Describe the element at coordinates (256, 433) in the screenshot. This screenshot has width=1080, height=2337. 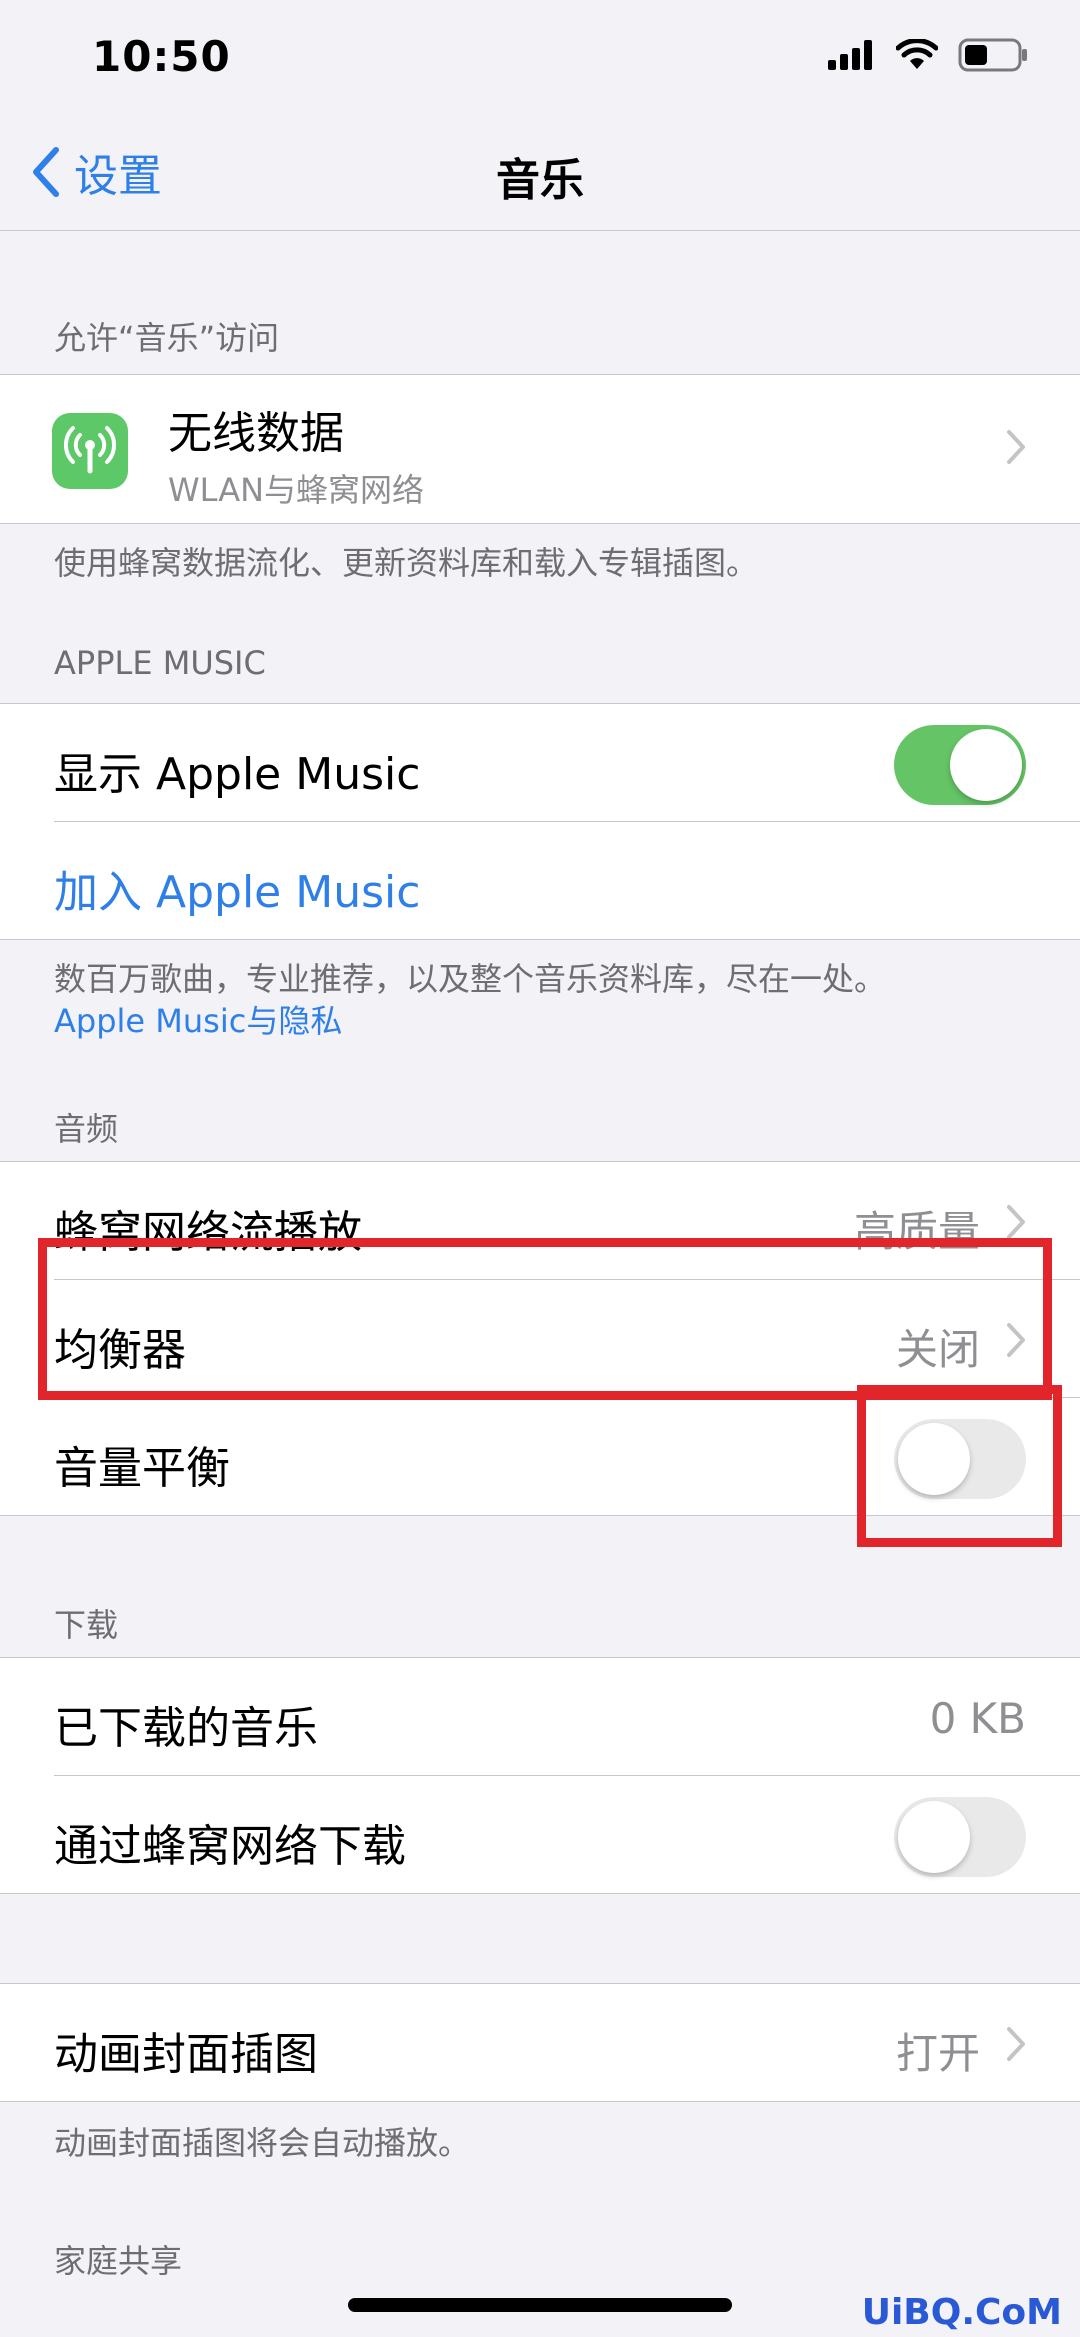
I see `wireless-data-title: 无线数据` at that location.